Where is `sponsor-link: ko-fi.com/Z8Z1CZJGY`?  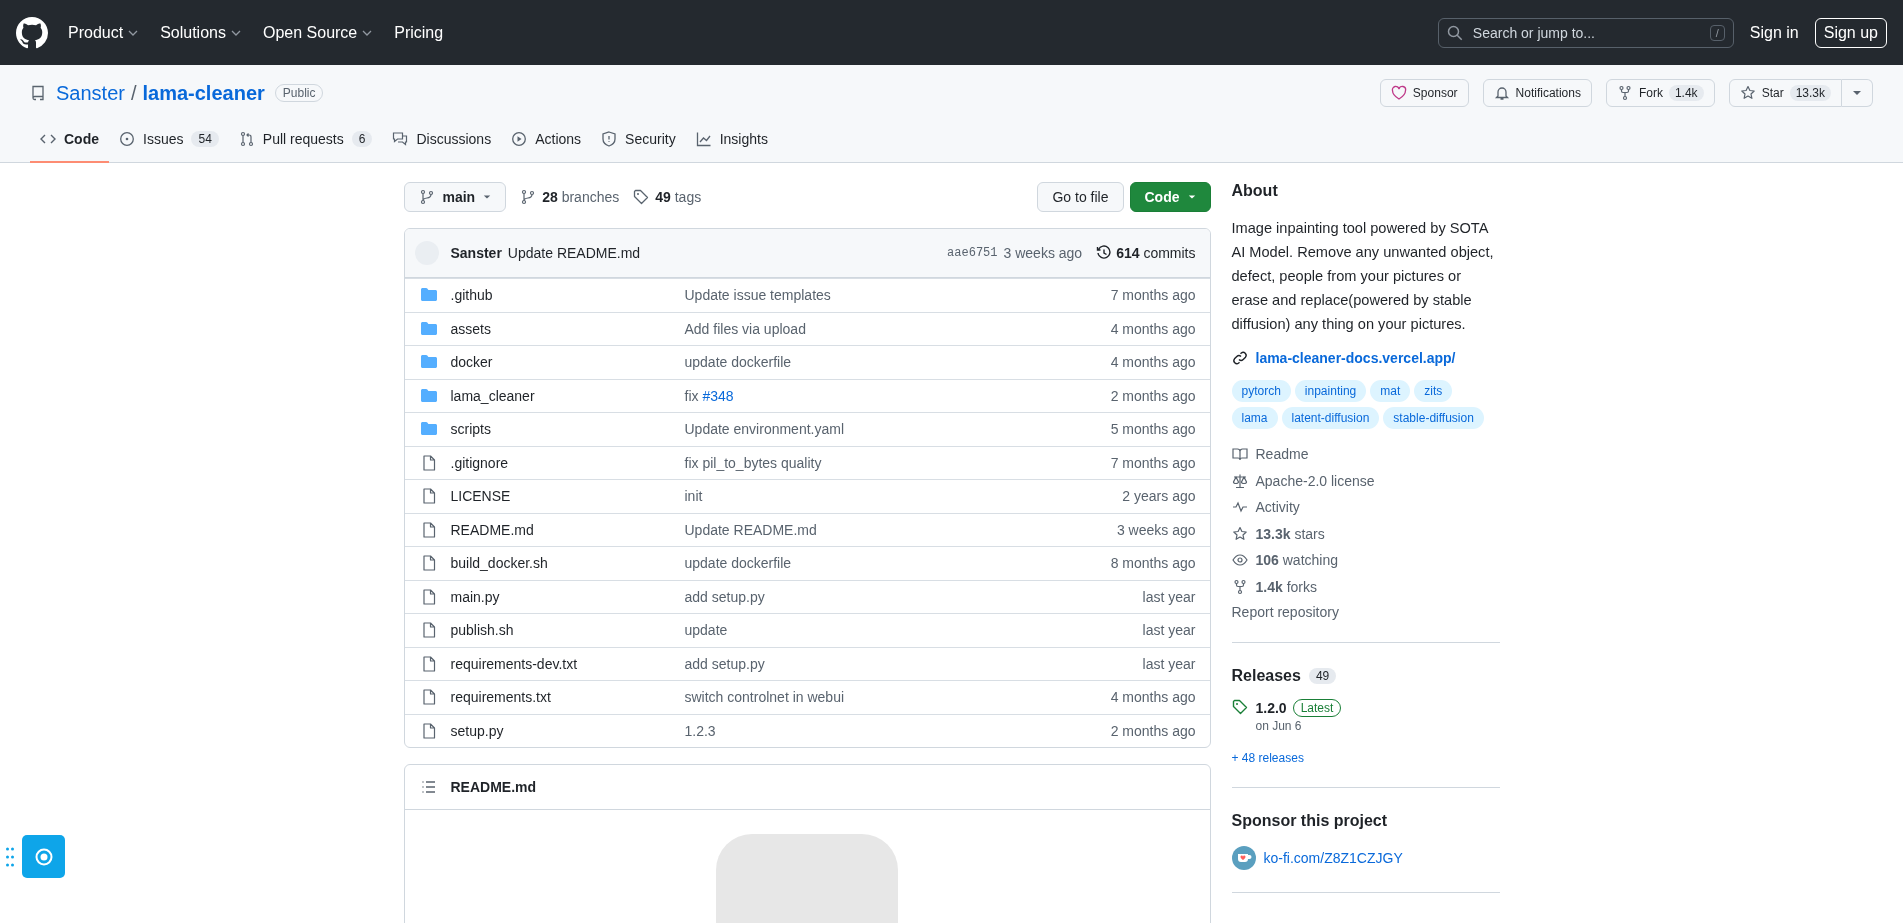
sponsor-link: ko-fi.com/Z8Z1CZJGY is located at coordinates (1333, 858).